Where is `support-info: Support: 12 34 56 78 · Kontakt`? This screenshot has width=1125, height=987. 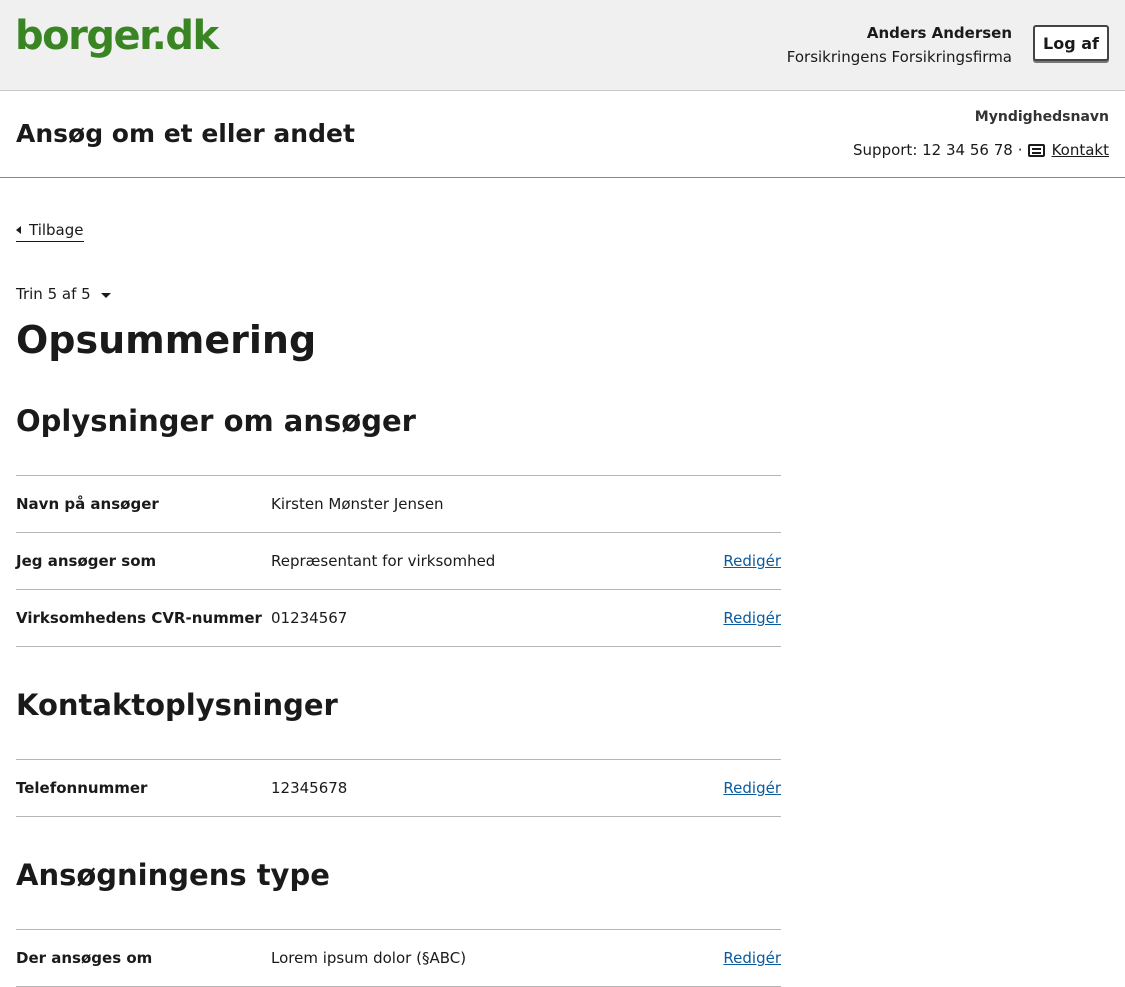 support-info: Support: 12 34 56 78 · Kontakt is located at coordinates (981, 150).